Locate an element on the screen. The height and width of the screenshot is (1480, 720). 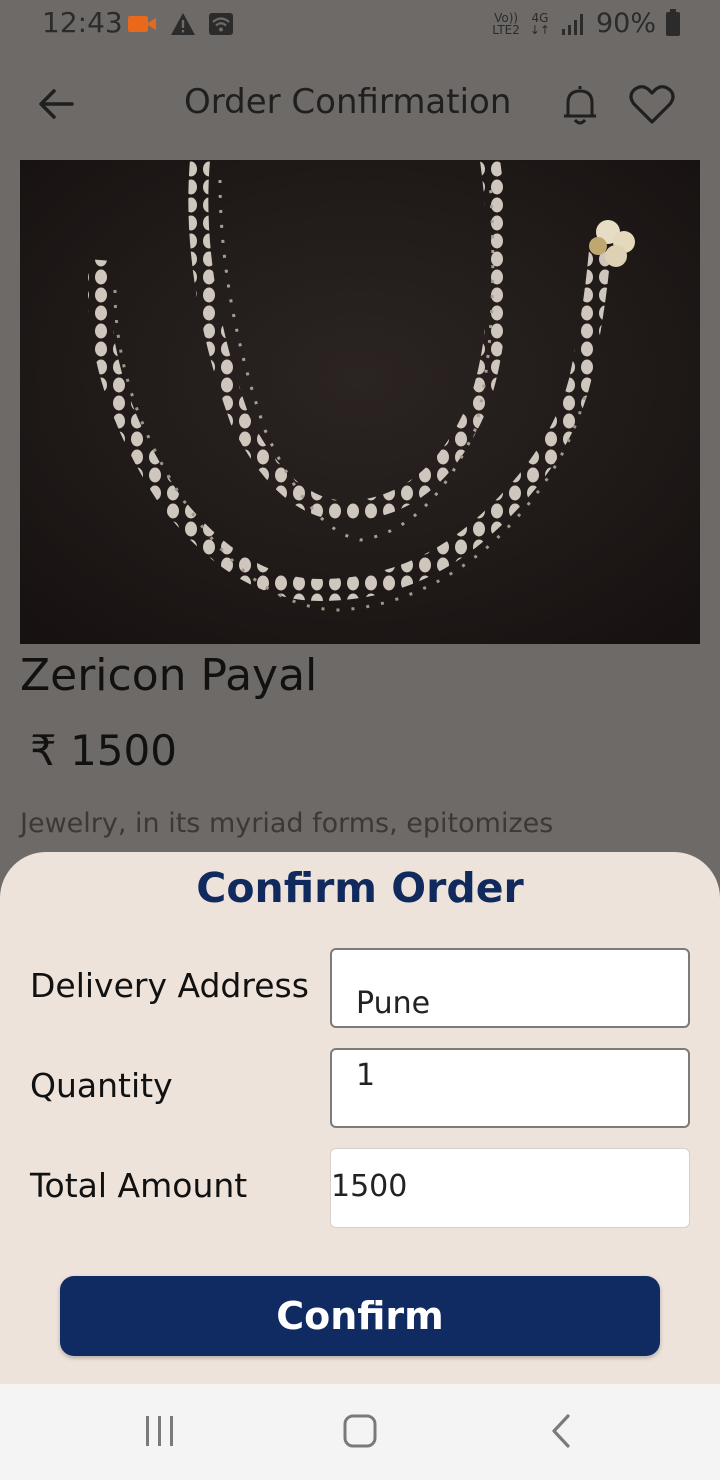
data-arrows-icon: ↓↑ is located at coordinates (539, 29).